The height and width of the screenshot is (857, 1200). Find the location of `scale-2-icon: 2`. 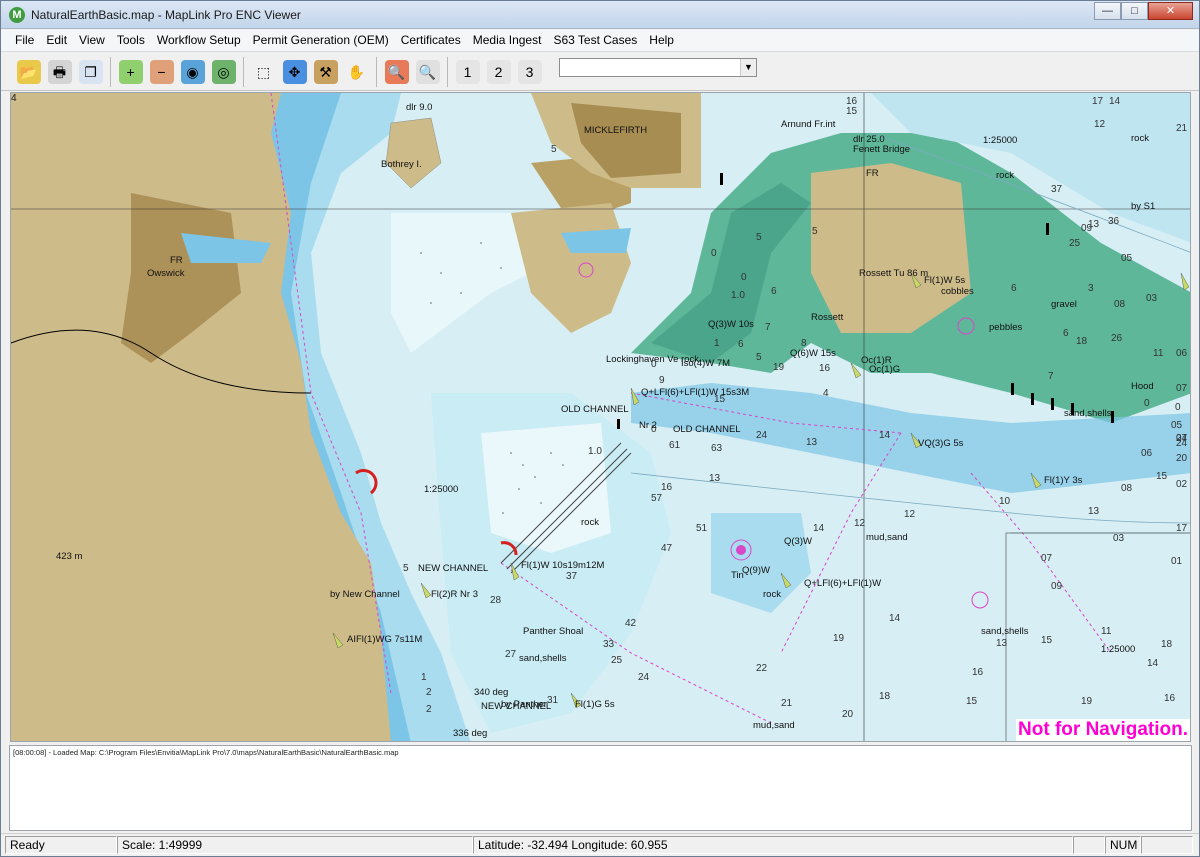

scale-2-icon: 2 is located at coordinates (498, 71).